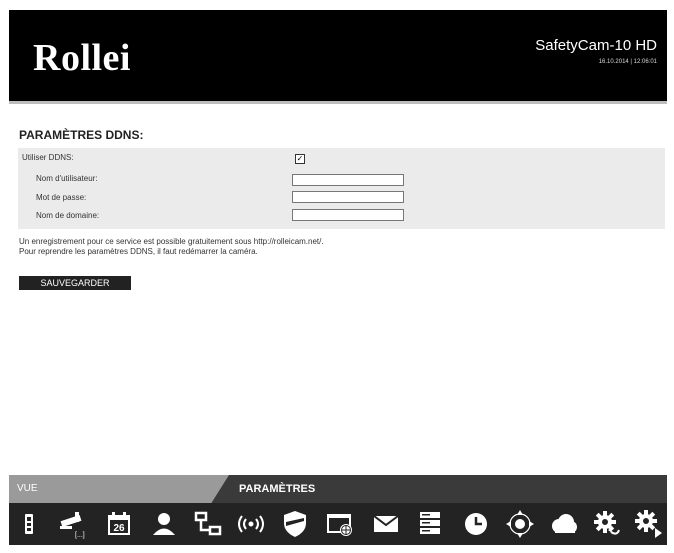 This screenshot has width=674, height=553. I want to click on user-icon, so click(164, 524).